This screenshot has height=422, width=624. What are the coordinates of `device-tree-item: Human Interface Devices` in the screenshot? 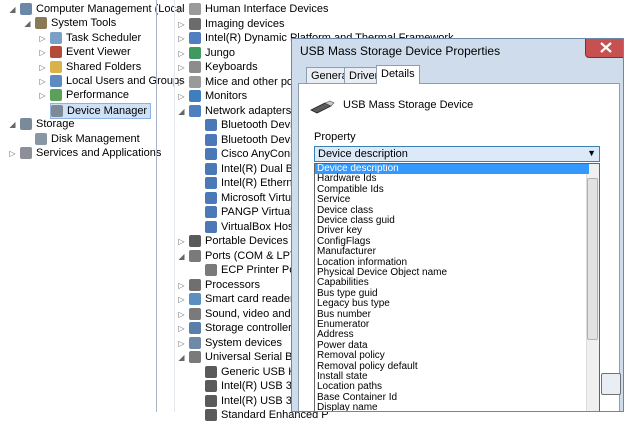 It's located at (260, 9).